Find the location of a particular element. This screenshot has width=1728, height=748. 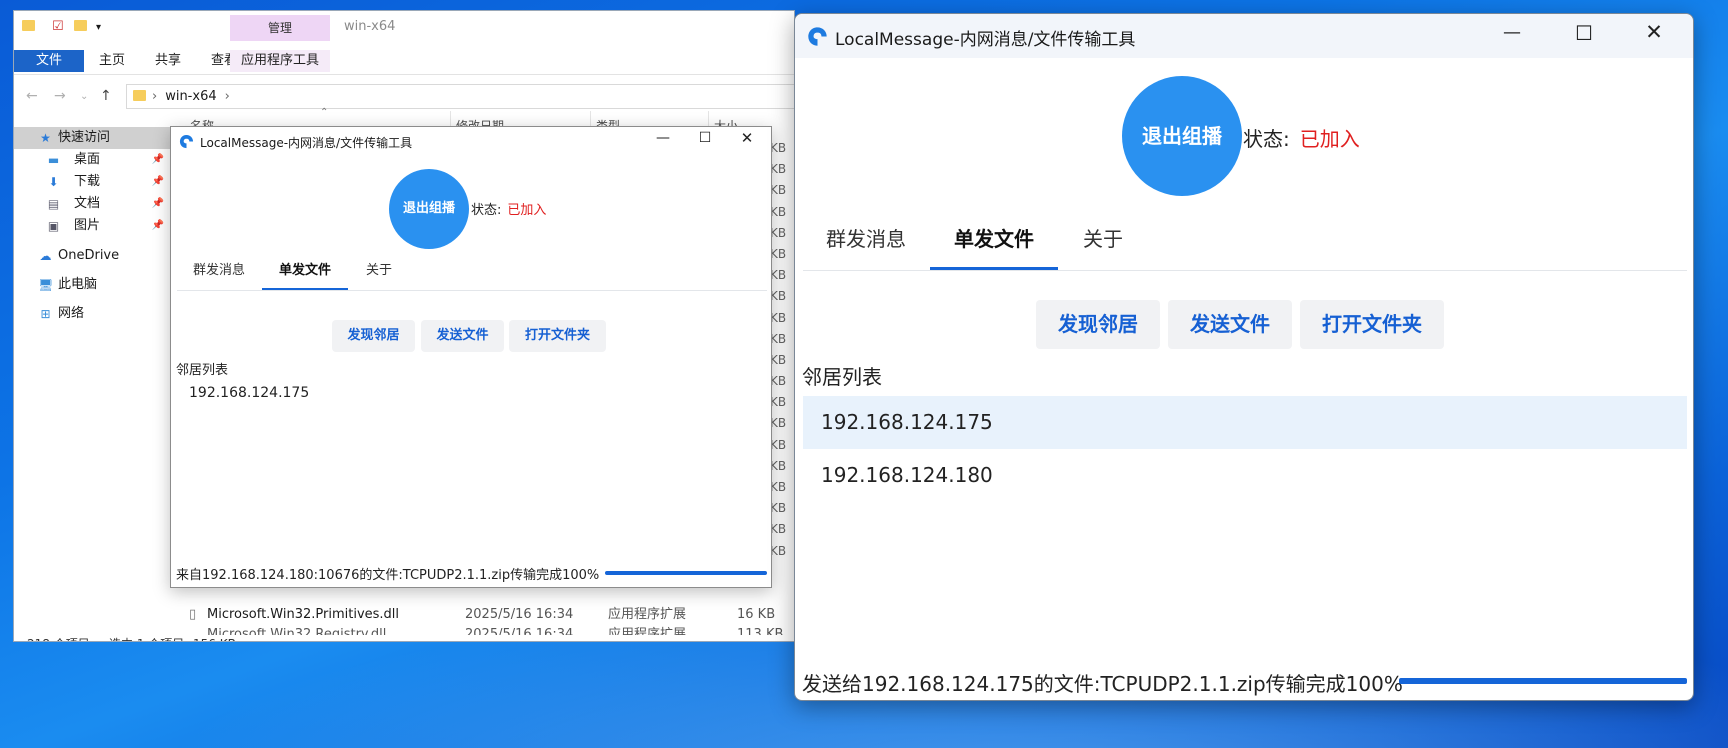

ribbon-tabs: 文件 主页 共享 查看 应用程序工具 is located at coordinates (404, 59).